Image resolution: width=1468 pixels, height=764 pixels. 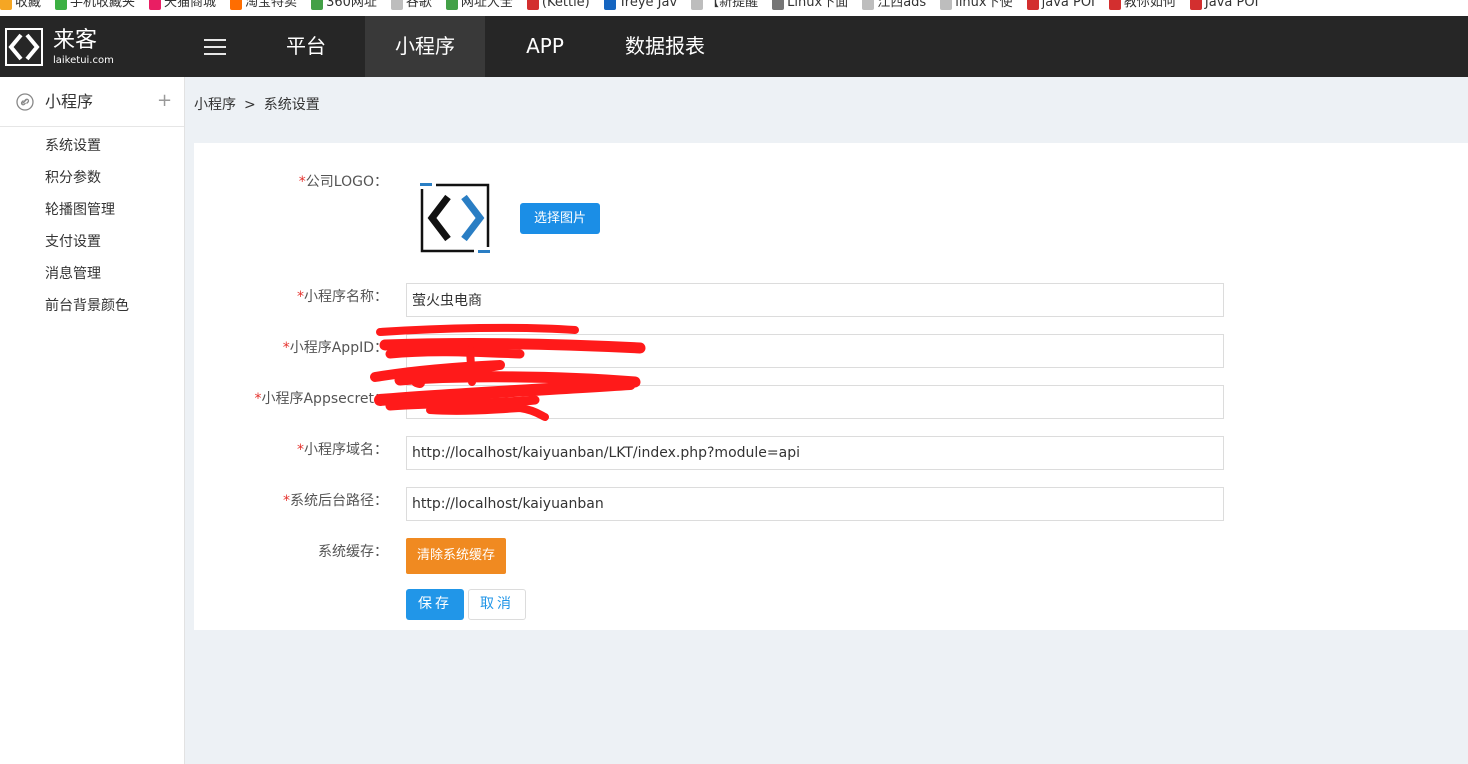 I want to click on bookmark-item: Java POI, so click(x=1224, y=5).